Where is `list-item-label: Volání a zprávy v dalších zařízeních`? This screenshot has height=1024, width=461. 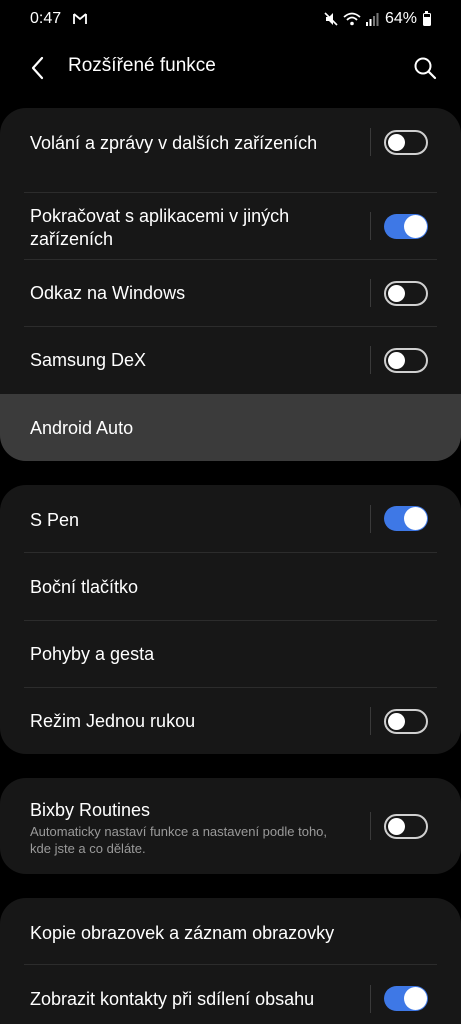 list-item-label: Volání a zprávy v dalších zařízeních is located at coordinates (174, 143).